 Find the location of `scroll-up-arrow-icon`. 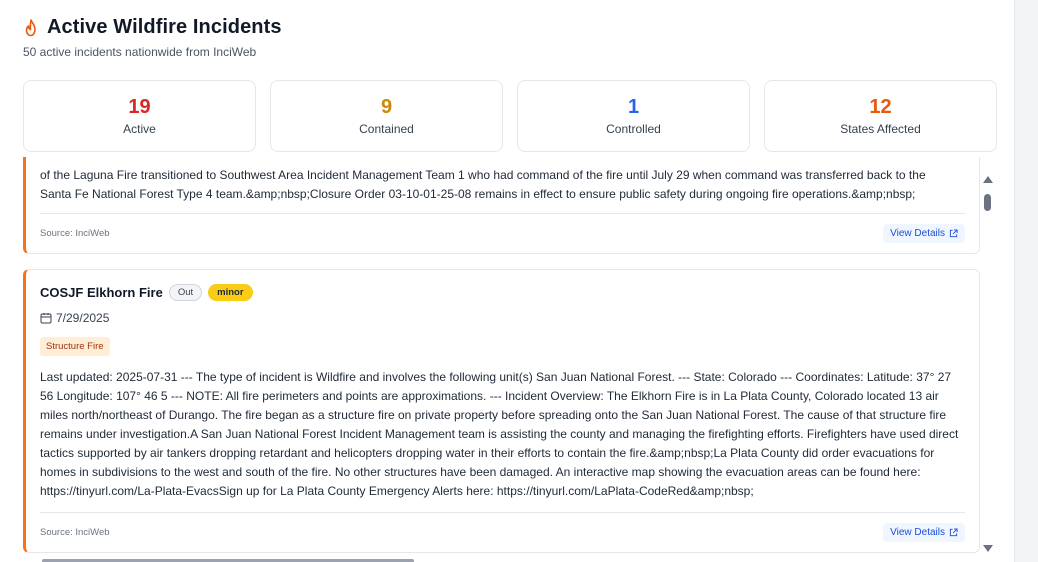

scroll-up-arrow-icon is located at coordinates (988, 179).